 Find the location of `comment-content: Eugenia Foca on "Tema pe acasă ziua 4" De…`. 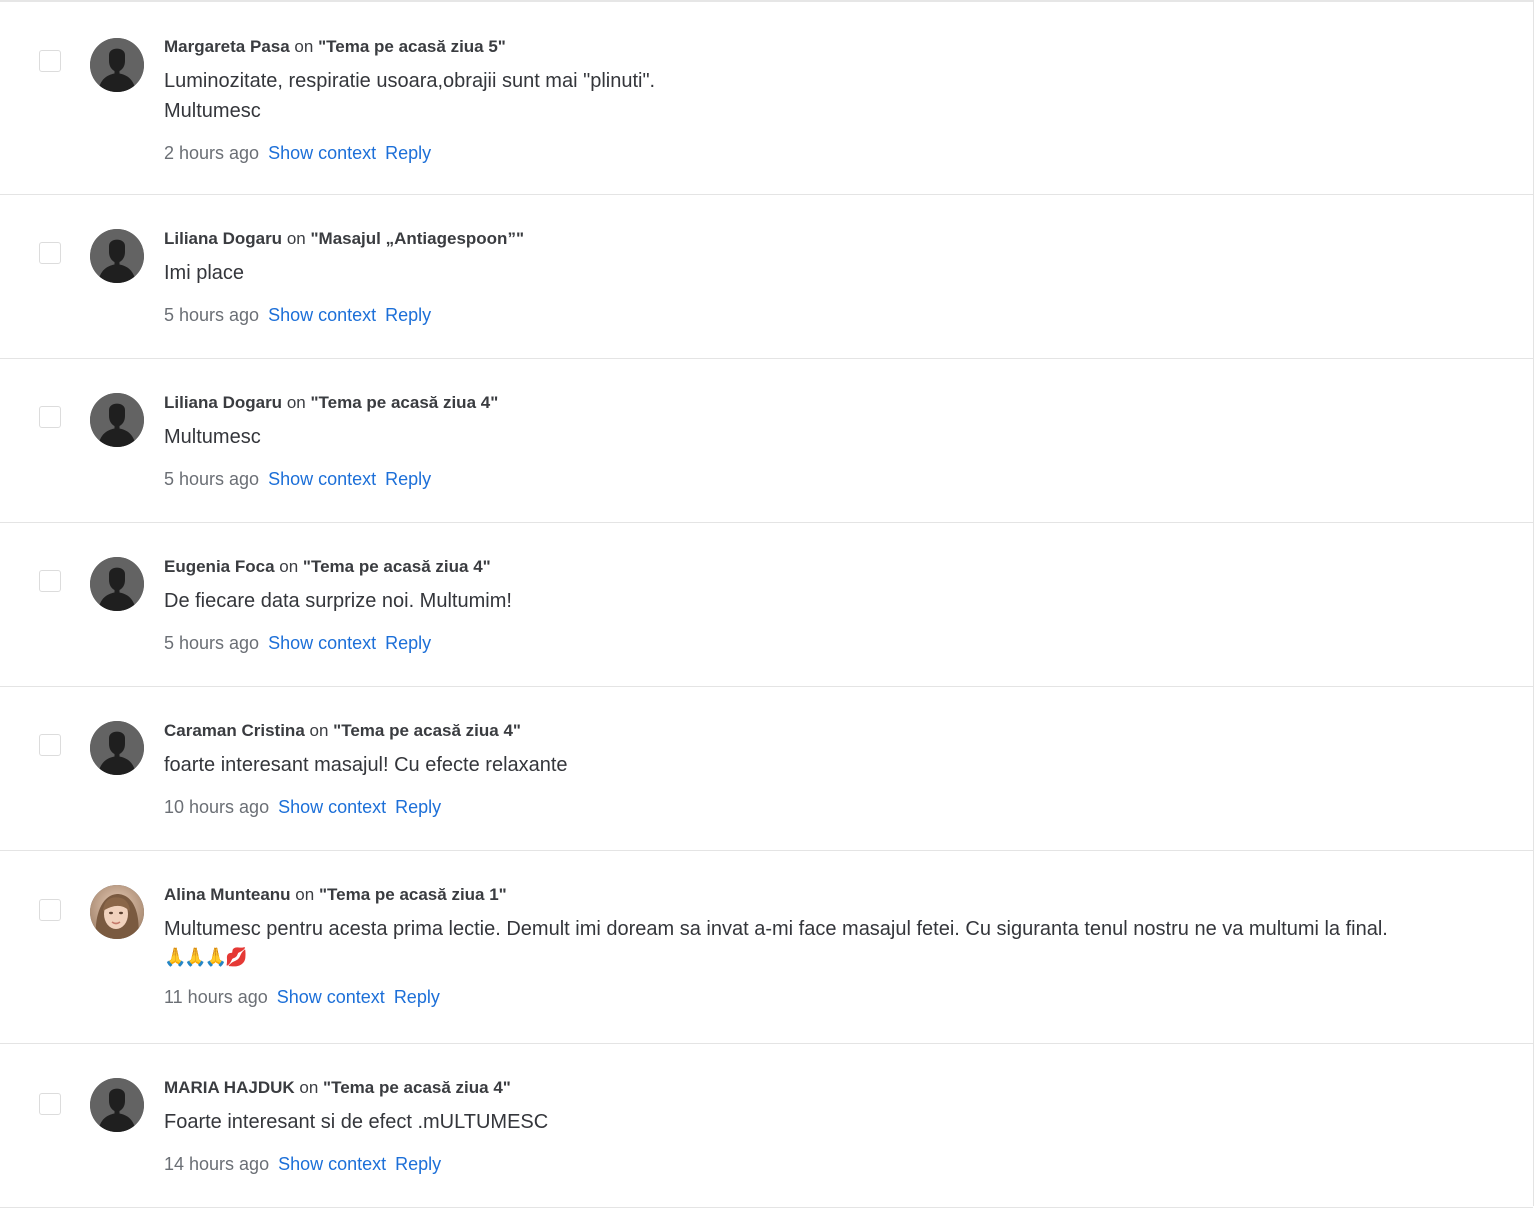

comment-content: Eugenia Foca on "Tema pe acasă ziua 4" De… is located at coordinates (828, 605).